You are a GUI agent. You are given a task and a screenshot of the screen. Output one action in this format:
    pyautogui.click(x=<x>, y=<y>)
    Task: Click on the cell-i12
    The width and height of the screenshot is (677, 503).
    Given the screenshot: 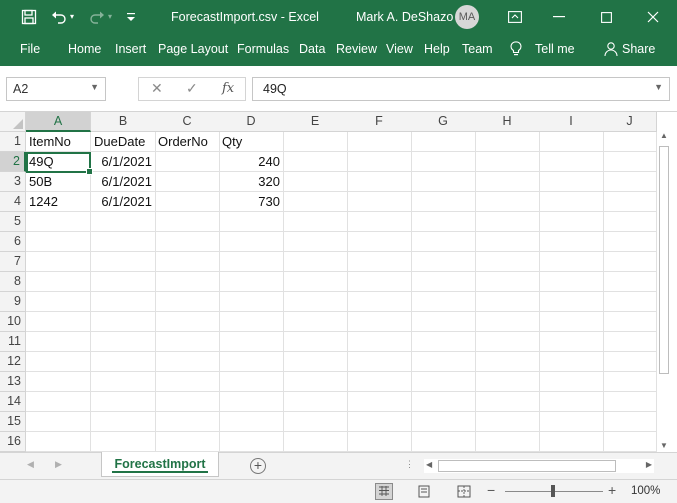 What is the action you would take?
    pyautogui.click(x=571, y=362)
    